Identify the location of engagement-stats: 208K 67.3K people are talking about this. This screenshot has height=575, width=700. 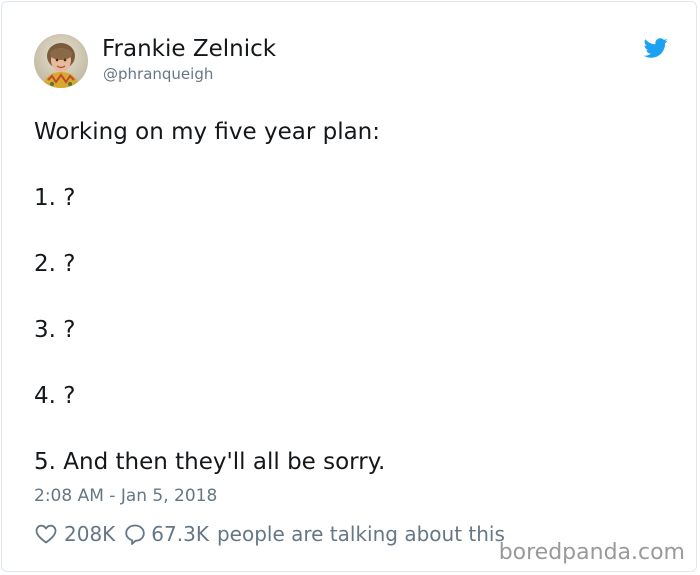
(269, 534).